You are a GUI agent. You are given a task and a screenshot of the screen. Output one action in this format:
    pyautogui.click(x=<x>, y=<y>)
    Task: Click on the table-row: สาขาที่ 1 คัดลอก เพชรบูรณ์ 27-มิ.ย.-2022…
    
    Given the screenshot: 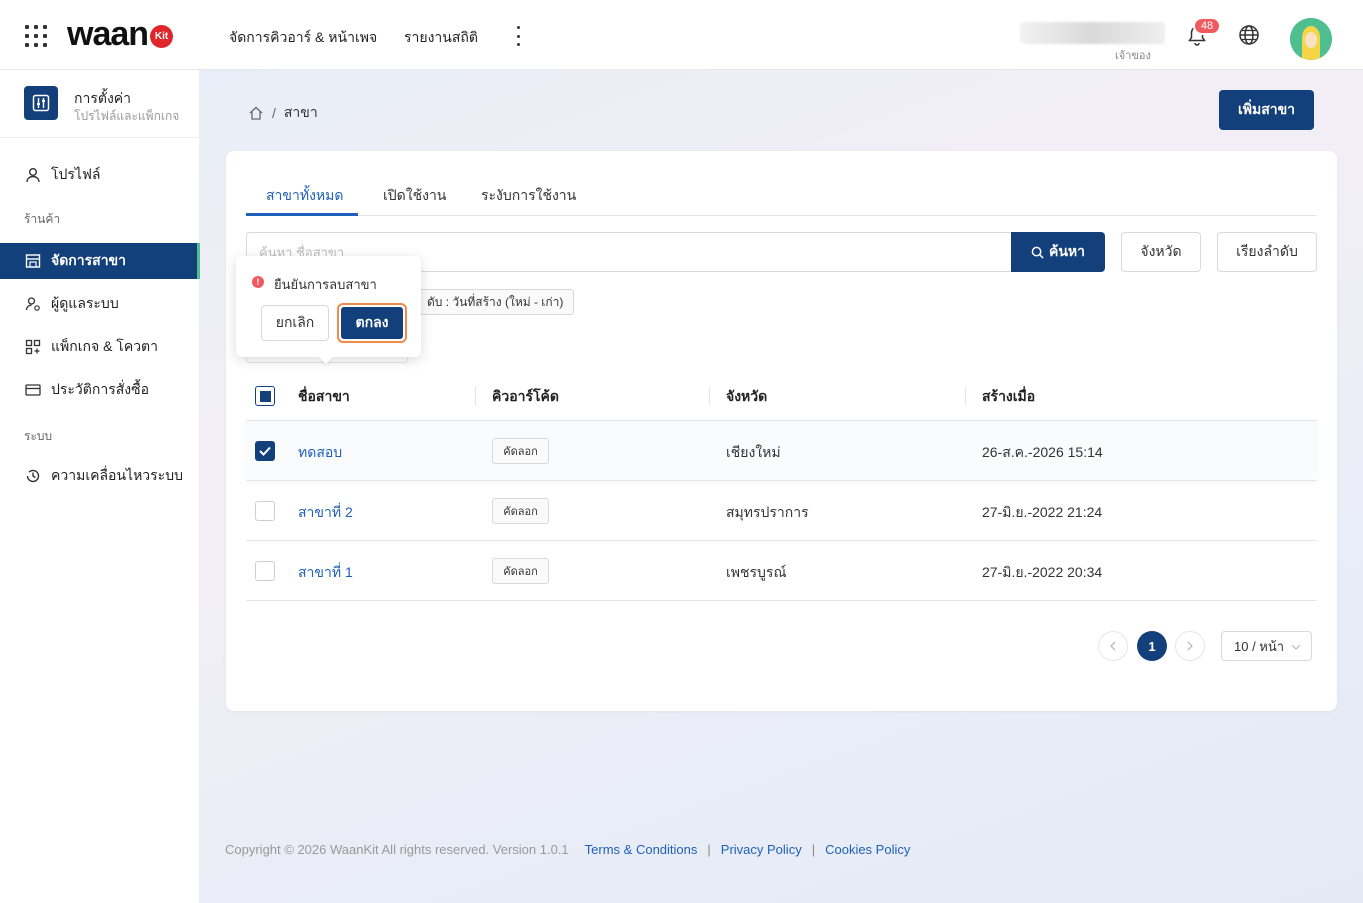 What is the action you would take?
    pyautogui.click(x=781, y=571)
    